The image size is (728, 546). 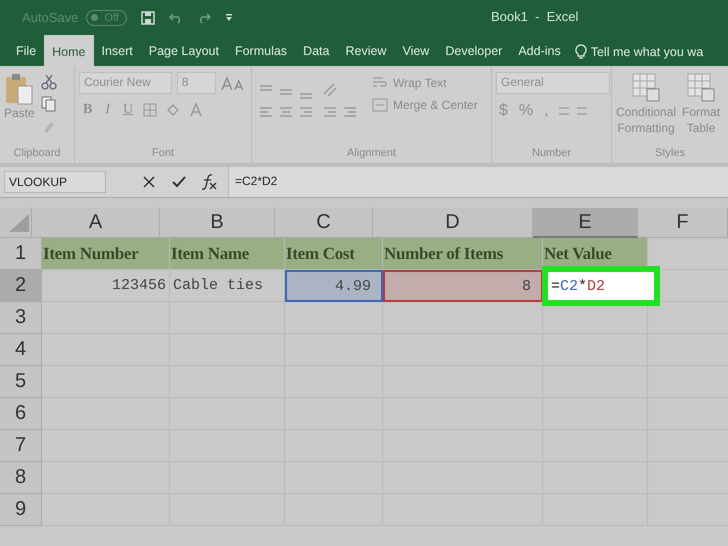 What do you see at coordinates (196, 110) in the screenshot?
I see `font-color-icon` at bounding box center [196, 110].